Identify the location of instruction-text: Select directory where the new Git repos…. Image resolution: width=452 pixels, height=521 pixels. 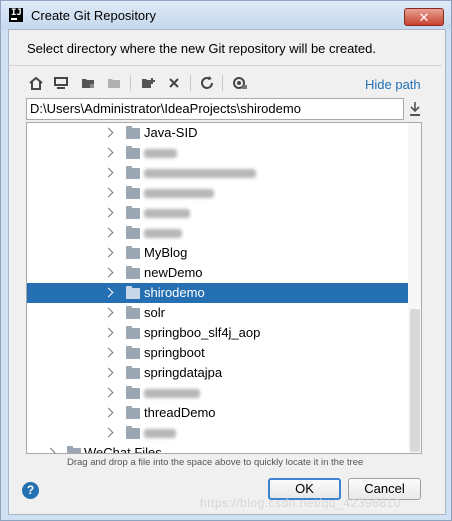
(201, 48).